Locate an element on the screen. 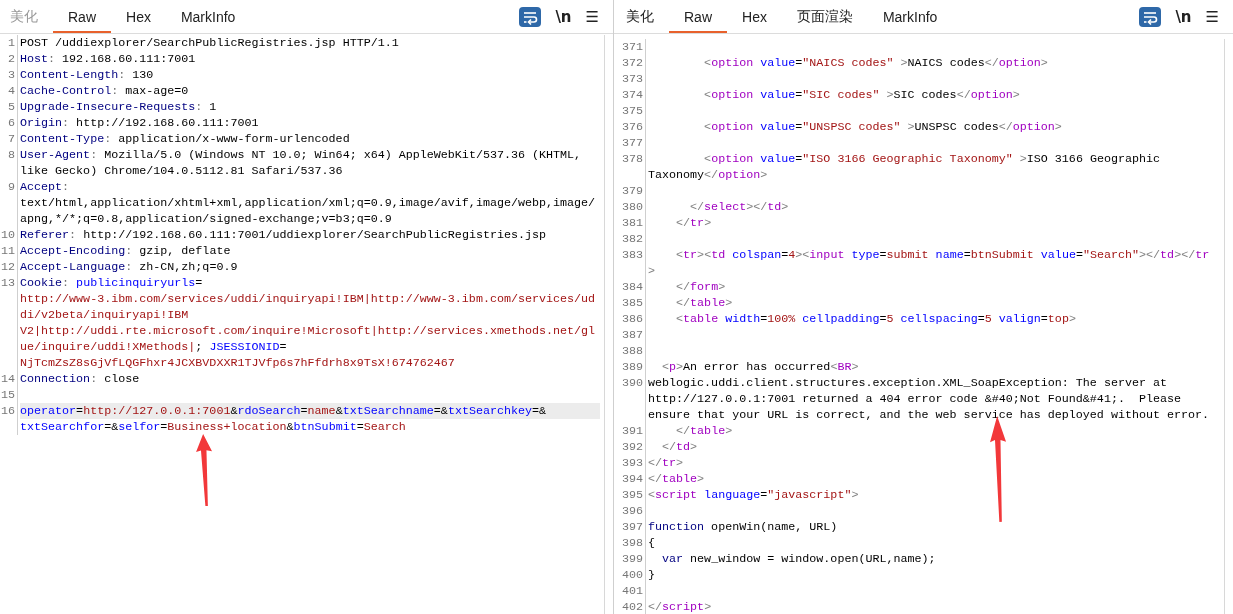 This screenshot has height=614, width=1233. line-number: 377 is located at coordinates (630, 143).